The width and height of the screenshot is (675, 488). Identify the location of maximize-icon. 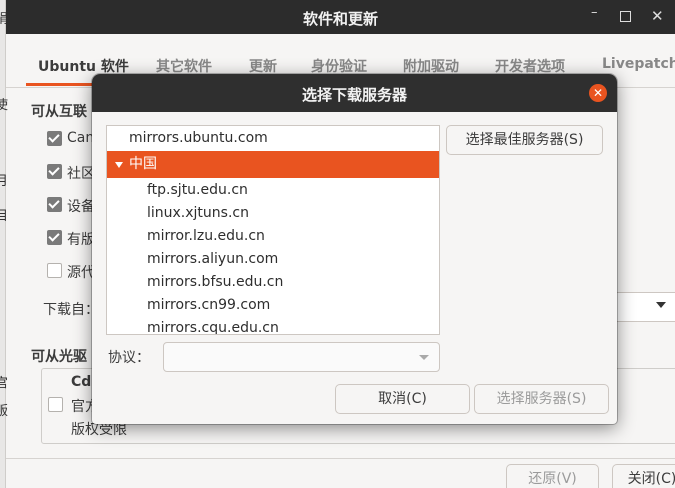
(625, 16).